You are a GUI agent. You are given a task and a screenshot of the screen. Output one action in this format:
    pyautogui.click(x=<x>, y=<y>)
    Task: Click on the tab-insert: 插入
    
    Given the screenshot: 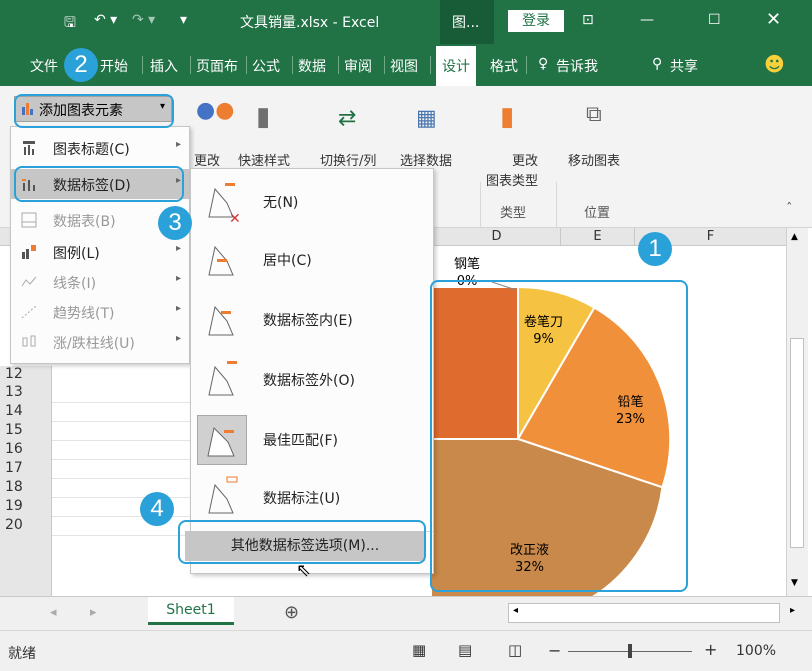 What is the action you would take?
    pyautogui.click(x=164, y=66)
    